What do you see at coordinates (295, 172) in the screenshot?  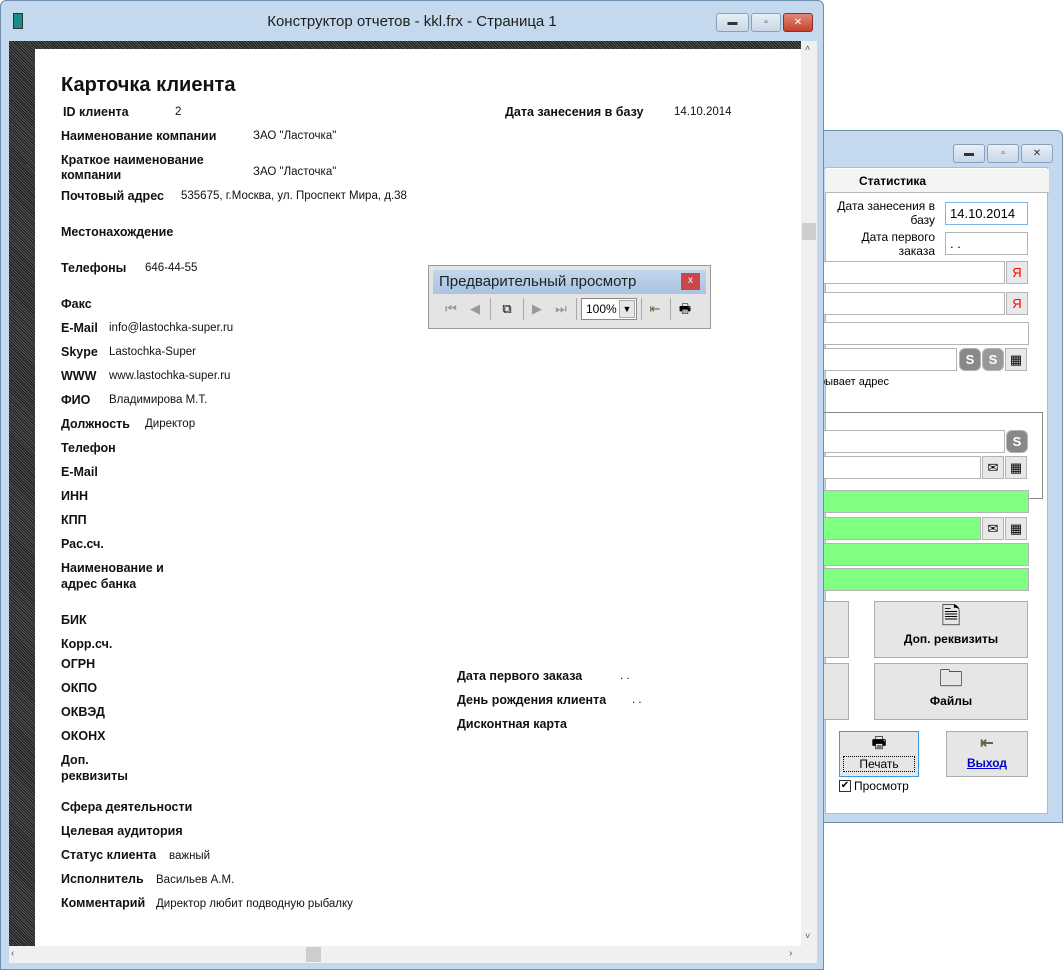 I see `short-name-value: ЗАО "Ласточка"` at bounding box center [295, 172].